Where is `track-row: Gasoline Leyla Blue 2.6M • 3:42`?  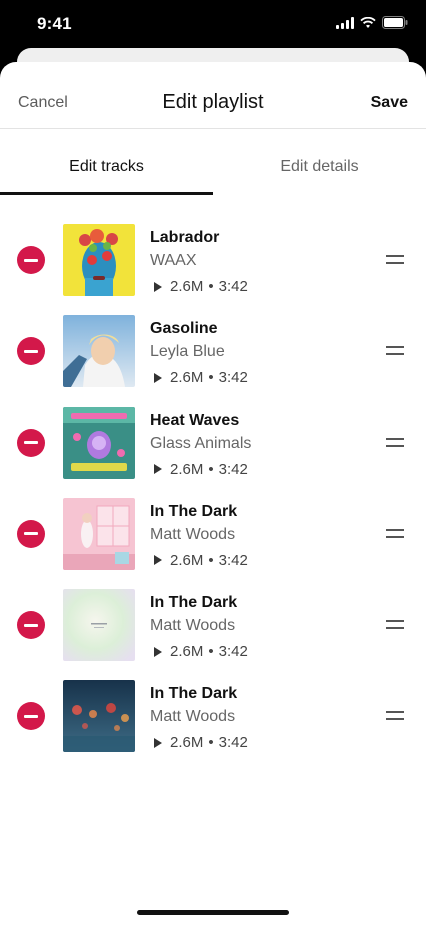
track-row: Gasoline Leyla Blue 2.6M • 3:42 is located at coordinates (213, 358).